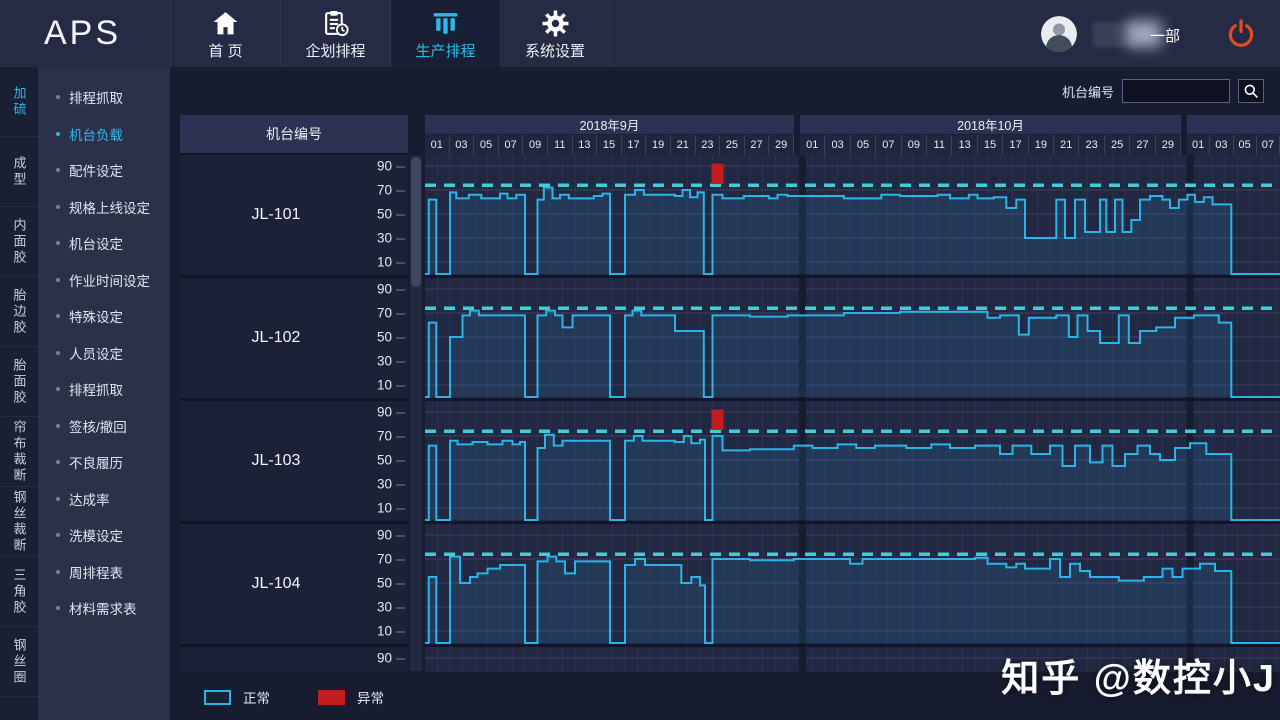 Image resolution: width=1280 pixels, height=720 pixels. I want to click on sidebar-item-label: 规格上线设定, so click(109, 208).